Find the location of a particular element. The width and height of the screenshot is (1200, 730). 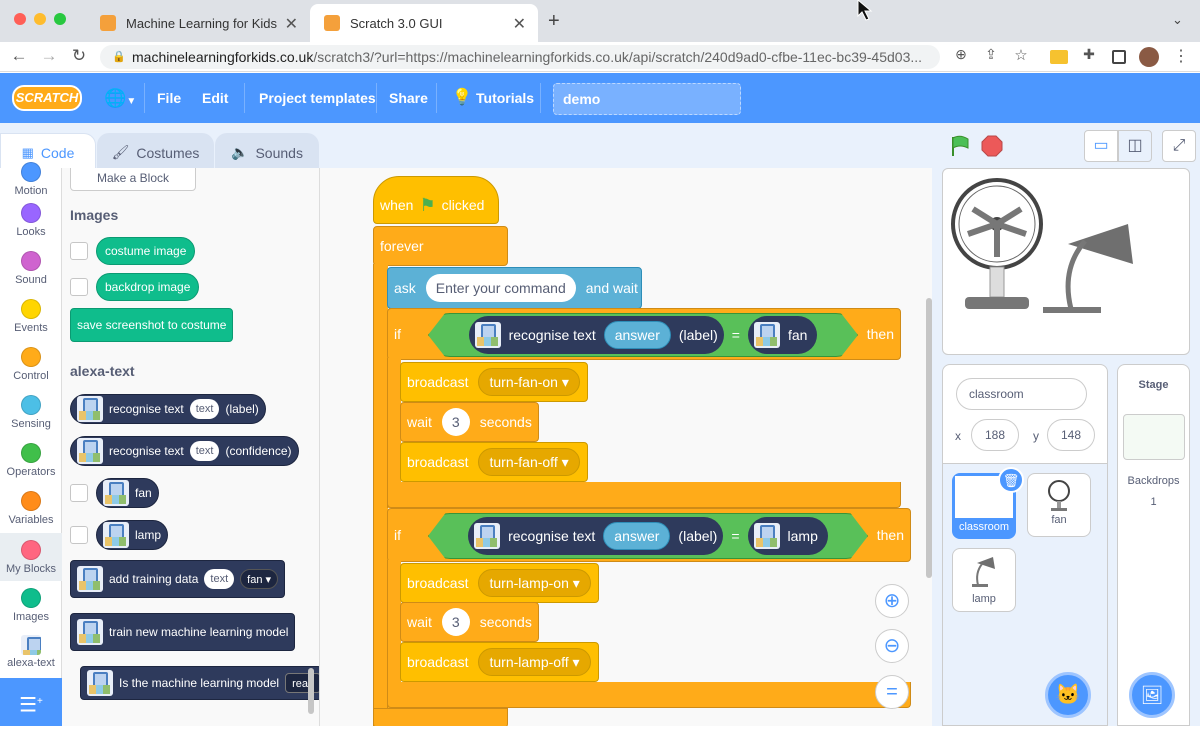

add-backdrop-button: 🖼 is located at coordinates (1152, 695).